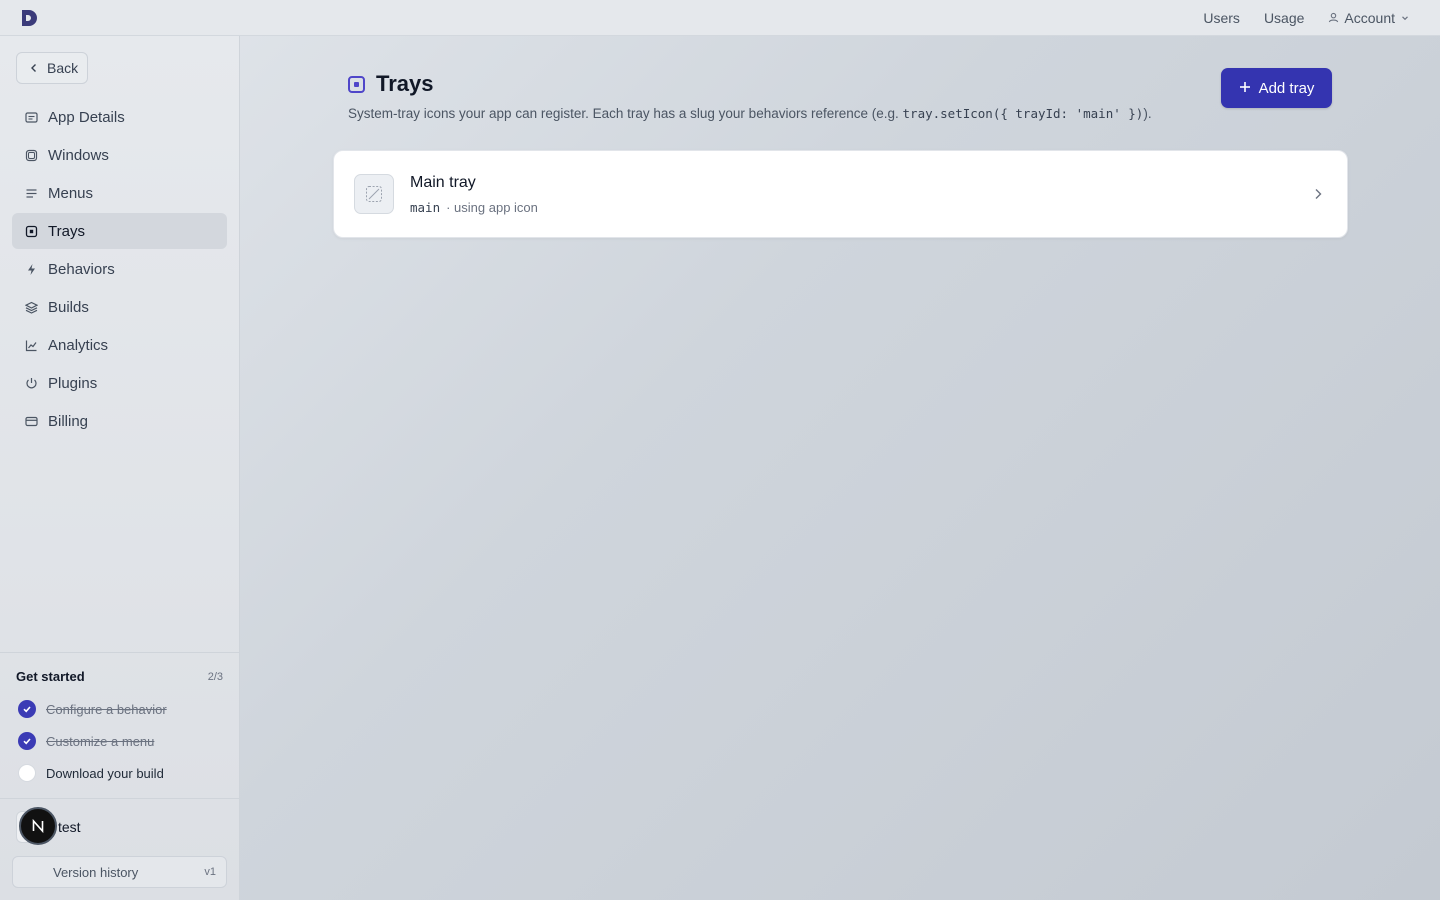  Describe the element at coordinates (119, 155) in the screenshot. I see `sidebar-item-windows: Windows` at that location.